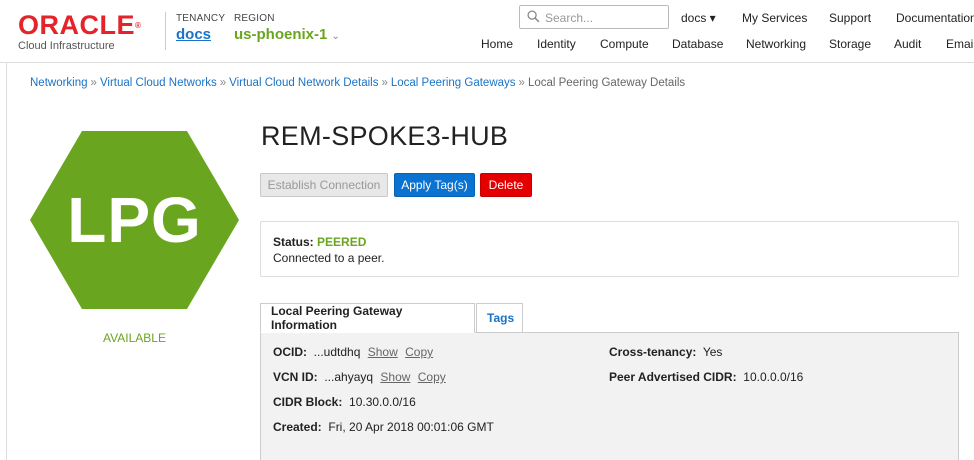  Describe the element at coordinates (395, 377) in the screenshot. I see `vcn-id-show-link: Show` at that location.